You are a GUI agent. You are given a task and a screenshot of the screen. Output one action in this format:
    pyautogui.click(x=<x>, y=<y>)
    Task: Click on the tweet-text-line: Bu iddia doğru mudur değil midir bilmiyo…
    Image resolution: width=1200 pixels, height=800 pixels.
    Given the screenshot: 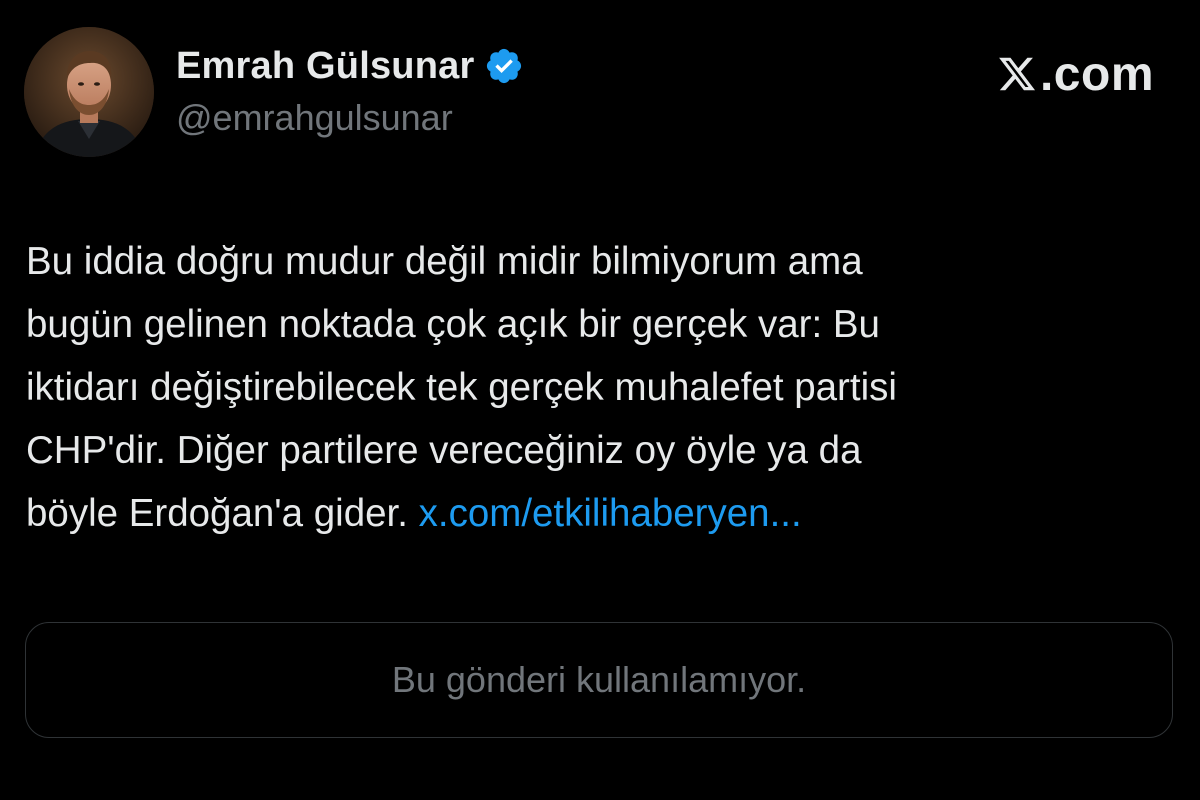 What is the action you would take?
    pyautogui.click(x=444, y=261)
    